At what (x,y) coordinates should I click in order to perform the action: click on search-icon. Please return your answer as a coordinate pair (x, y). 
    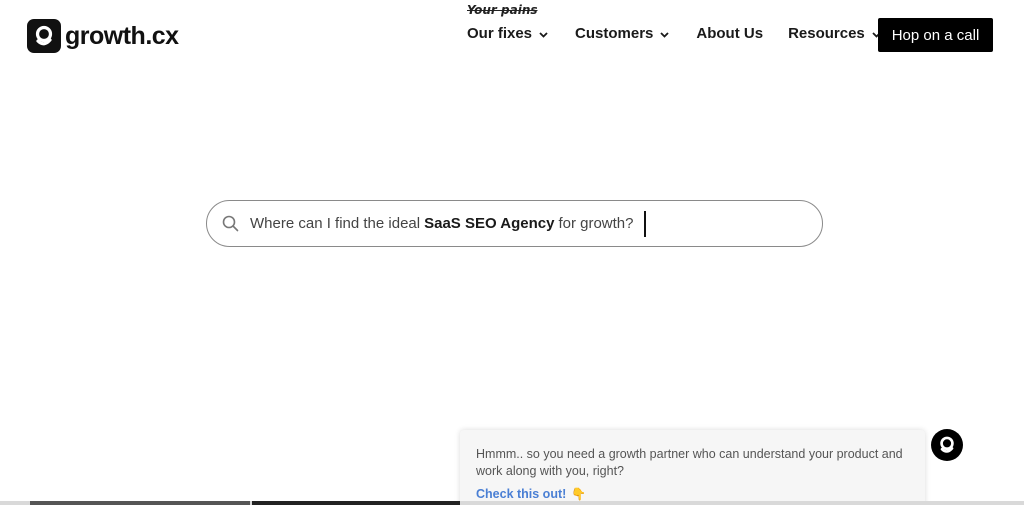
    Looking at the image, I should click on (230, 223).